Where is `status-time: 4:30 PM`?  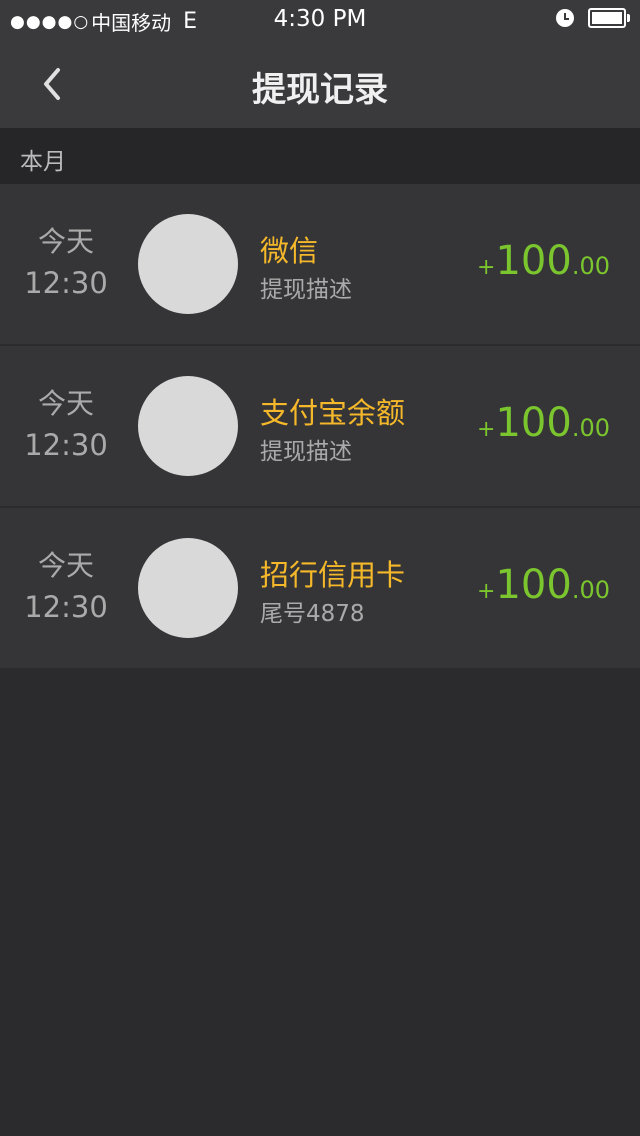
status-time: 4:30 PM is located at coordinates (320, 19).